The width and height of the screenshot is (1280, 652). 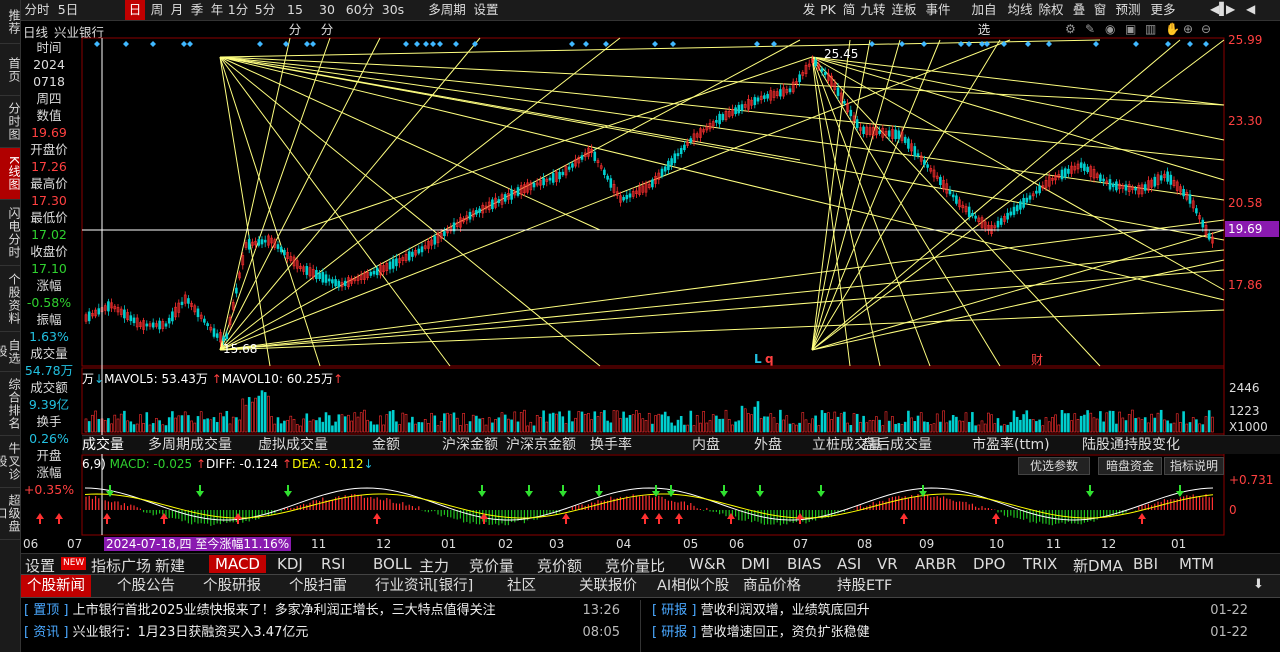 I want to click on indicator-tab: 沪深京金额, so click(x=541, y=445).